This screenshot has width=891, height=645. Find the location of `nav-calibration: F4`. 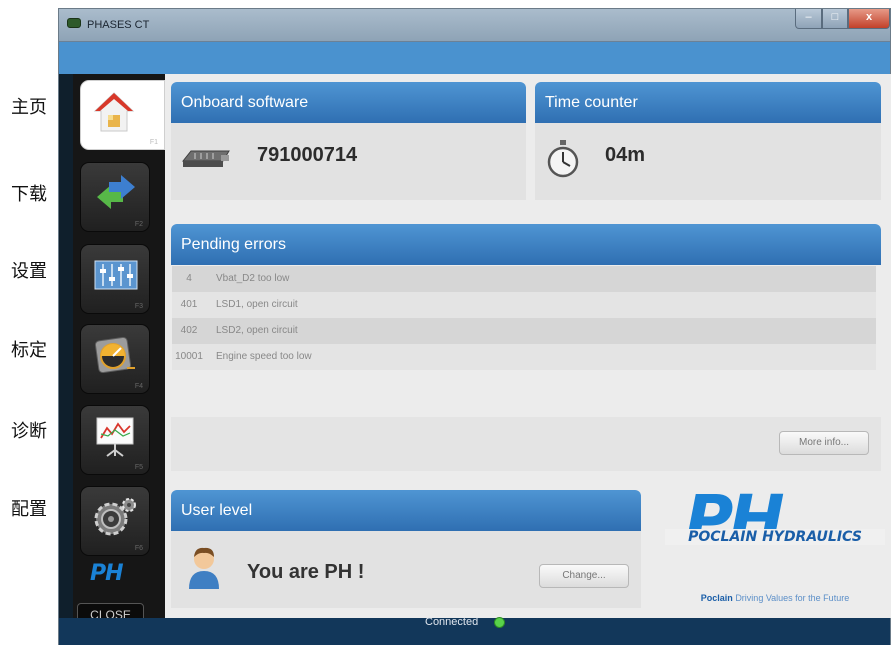

nav-calibration: F4 is located at coordinates (115, 359).